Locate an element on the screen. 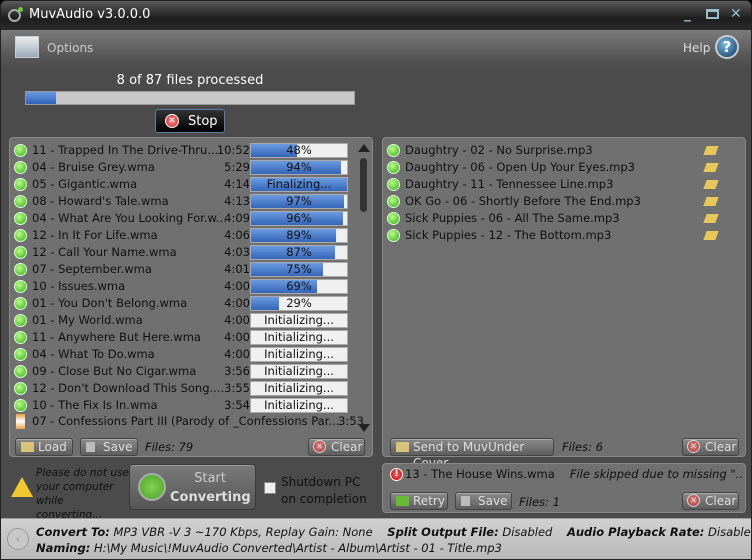  completed-files-count: Files: 6 is located at coordinates (582, 447).